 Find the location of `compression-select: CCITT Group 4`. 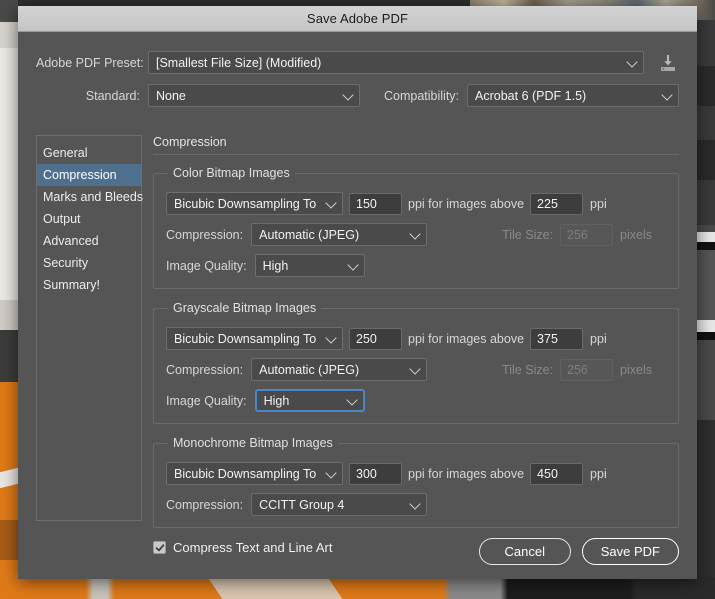

compression-select: CCITT Group 4 is located at coordinates (339, 504).